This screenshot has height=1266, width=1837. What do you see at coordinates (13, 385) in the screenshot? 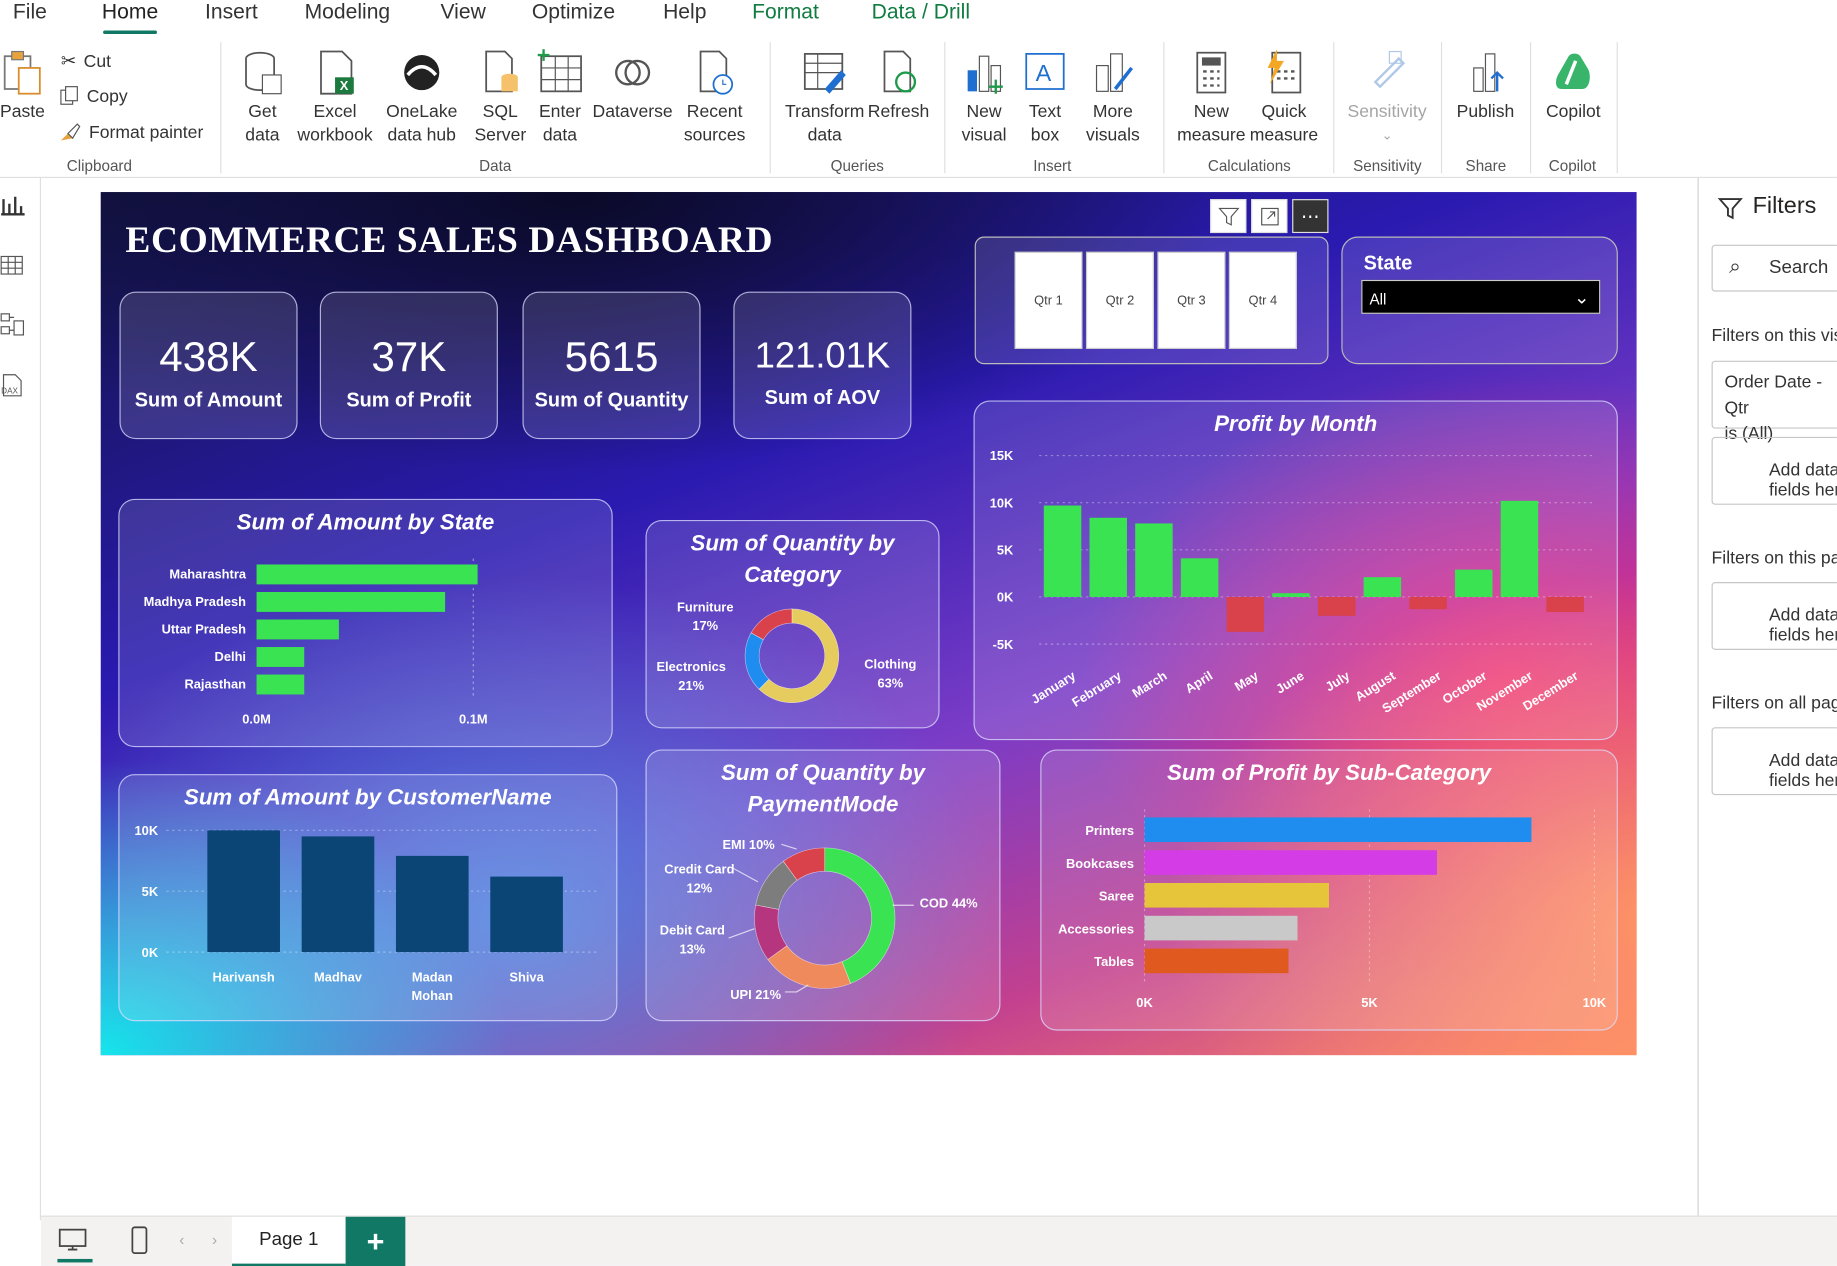
I see `dax-query-view-icon: DAX` at bounding box center [13, 385].